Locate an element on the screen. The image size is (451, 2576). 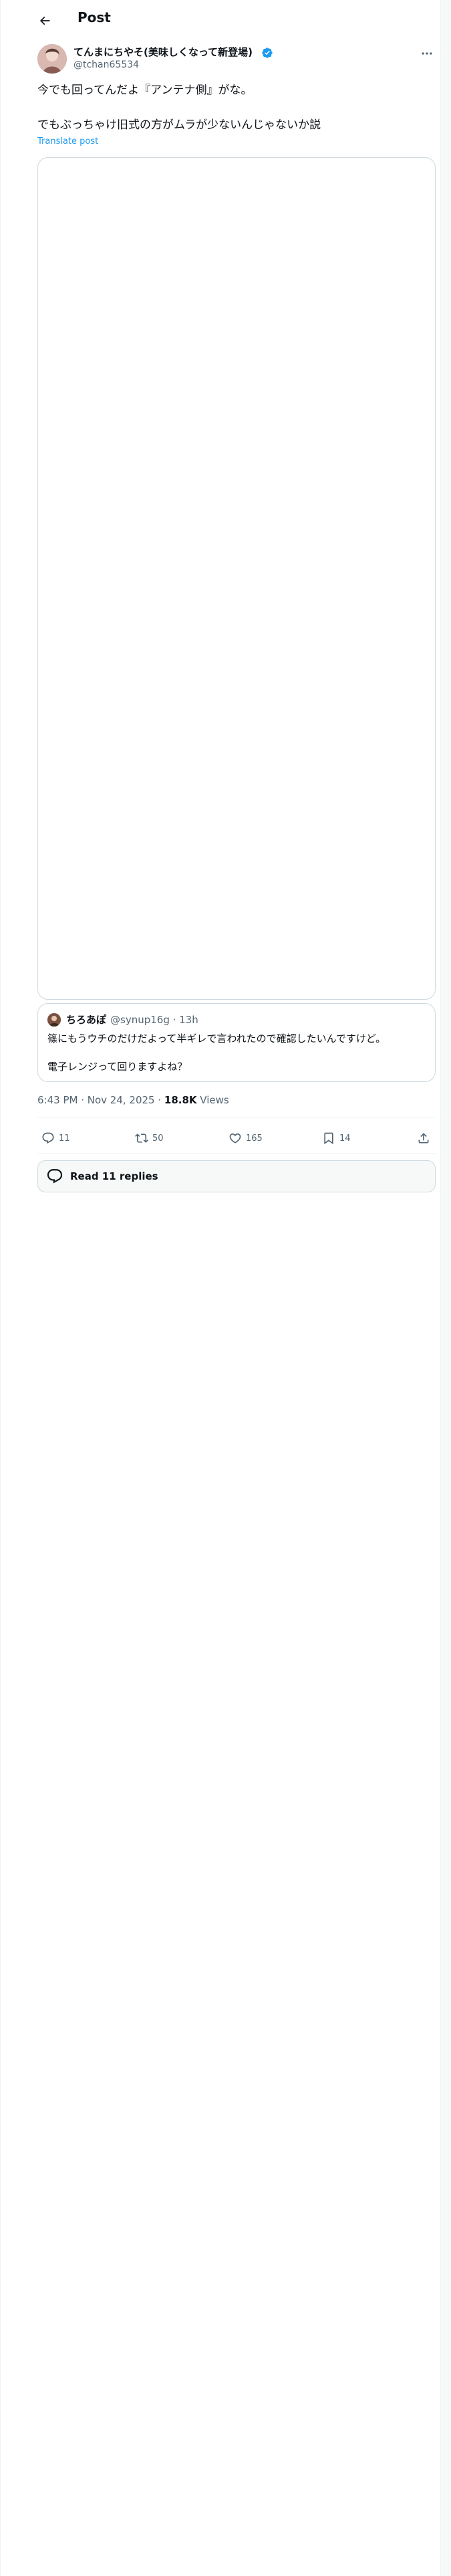
more-dots-icon is located at coordinates (427, 54).